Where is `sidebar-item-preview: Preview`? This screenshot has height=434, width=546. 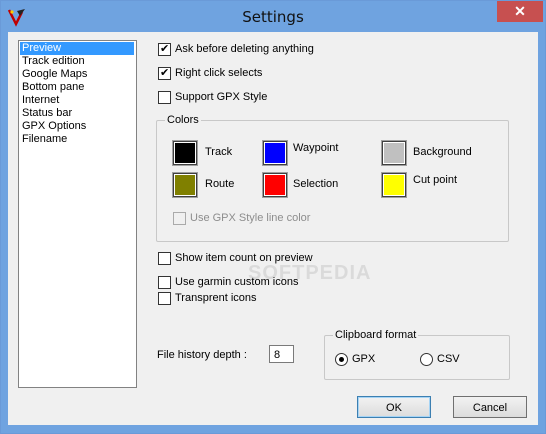 sidebar-item-preview: Preview is located at coordinates (77, 48).